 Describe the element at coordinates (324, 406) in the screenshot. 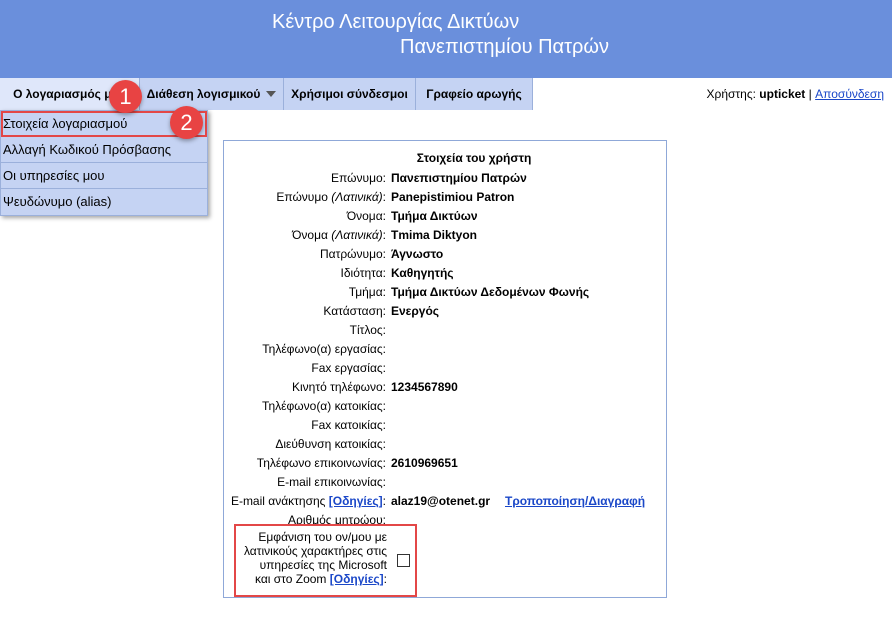

I see `row-label: Τηλέφωνο(α) κατοικίας:` at that location.